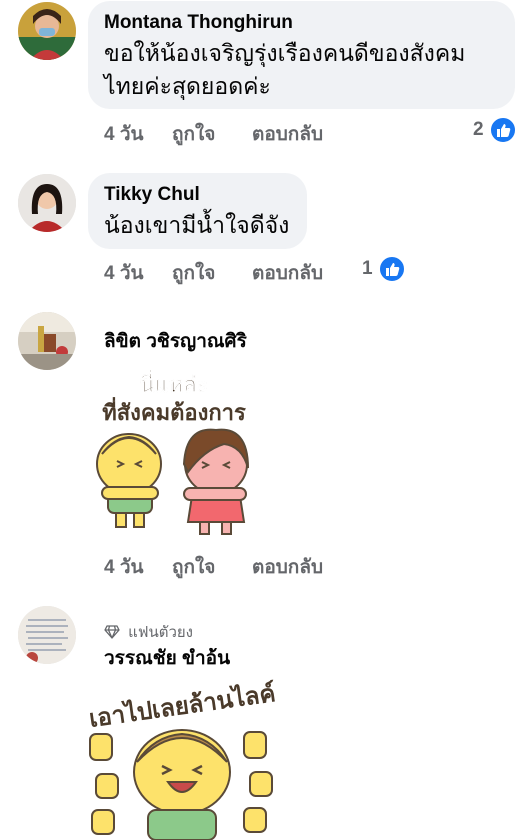 The height and width of the screenshot is (840, 532). I want to click on sticker-image: เอาไปเลยล้านไลค์, so click(182, 757).